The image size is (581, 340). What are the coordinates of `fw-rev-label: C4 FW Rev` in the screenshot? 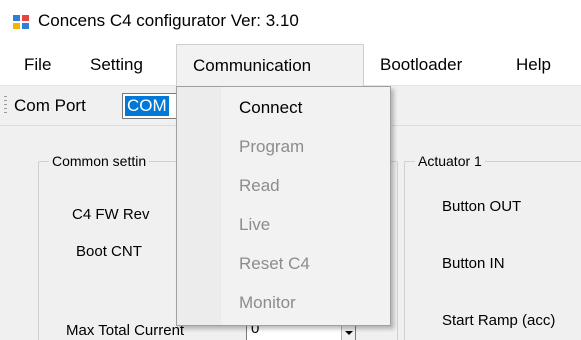 It's located at (111, 214).